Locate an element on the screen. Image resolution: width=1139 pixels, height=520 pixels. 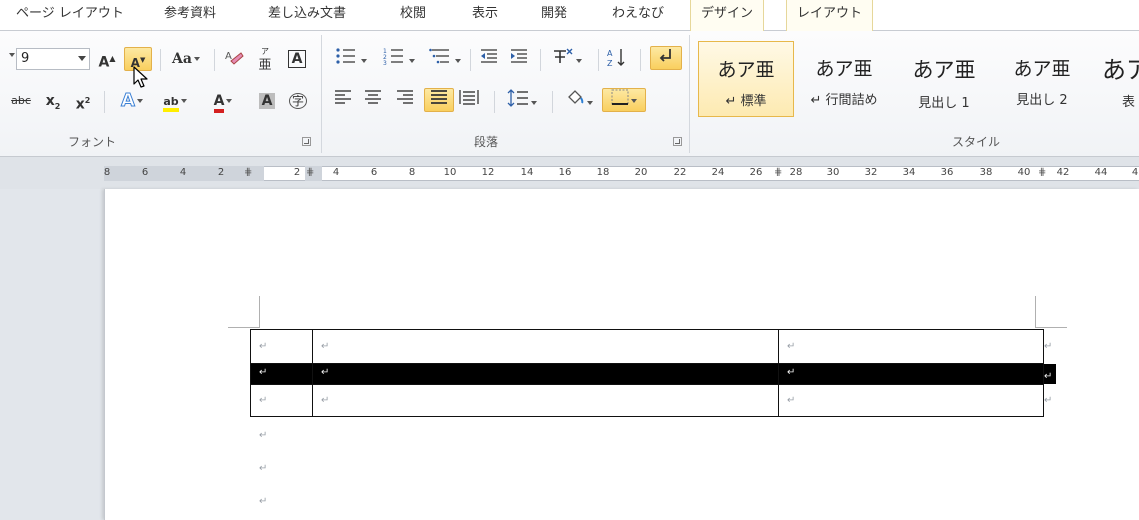
change-case-button: Aa is located at coordinates (186, 59).